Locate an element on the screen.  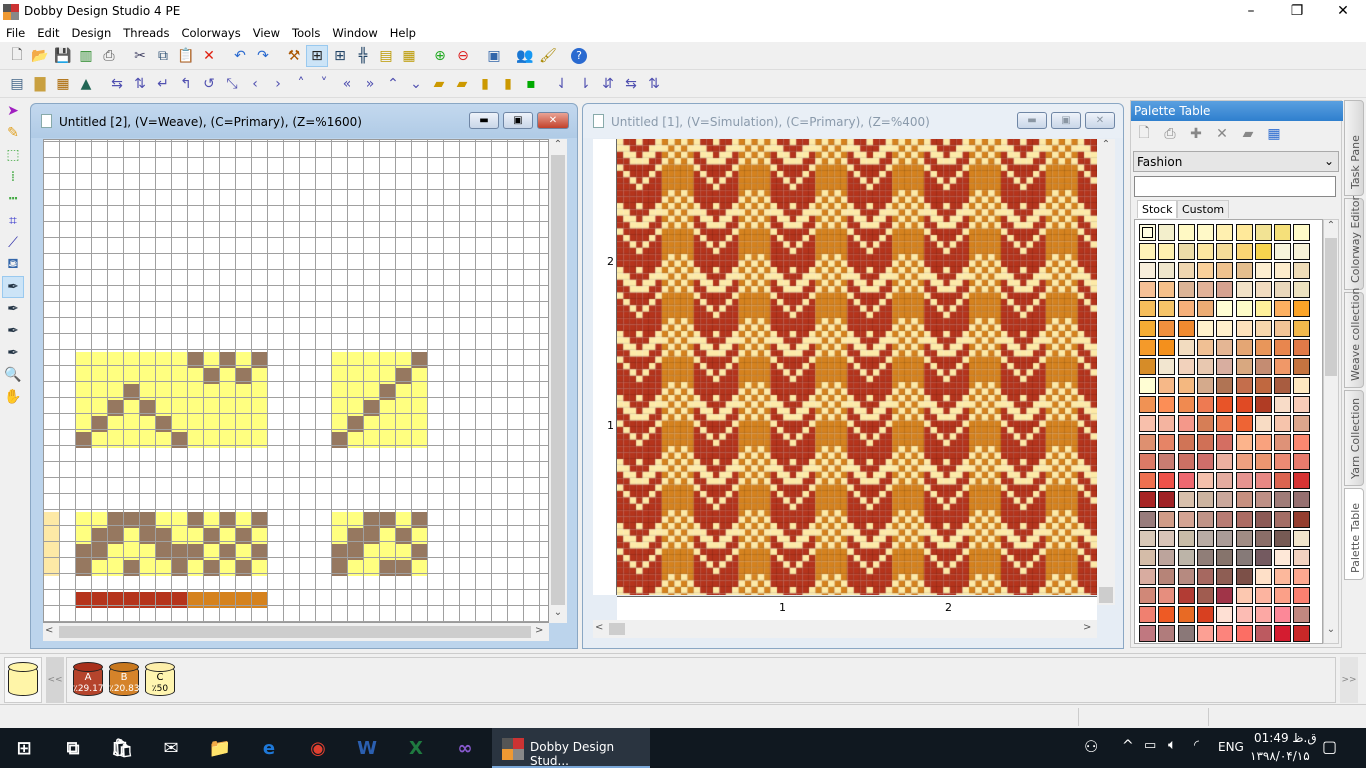
palette-add-button: ✚ is located at coordinates (1196, 134).